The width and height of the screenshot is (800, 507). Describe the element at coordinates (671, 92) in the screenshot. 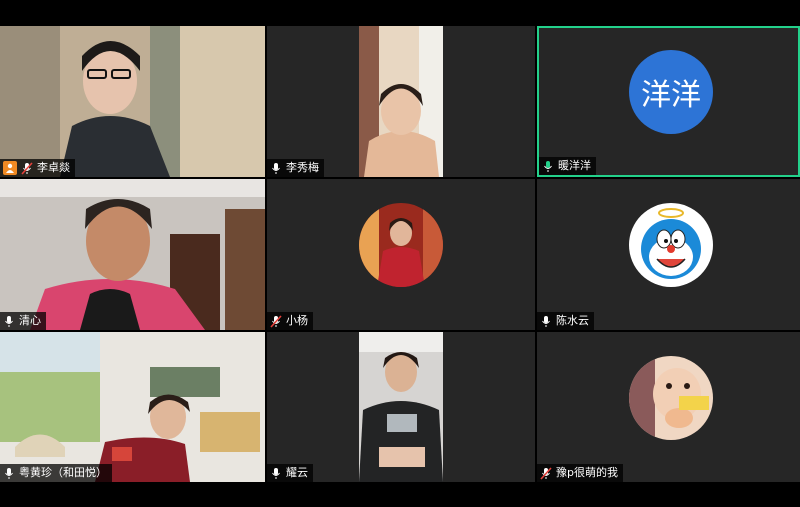

I see `avatar: 洋洋` at that location.